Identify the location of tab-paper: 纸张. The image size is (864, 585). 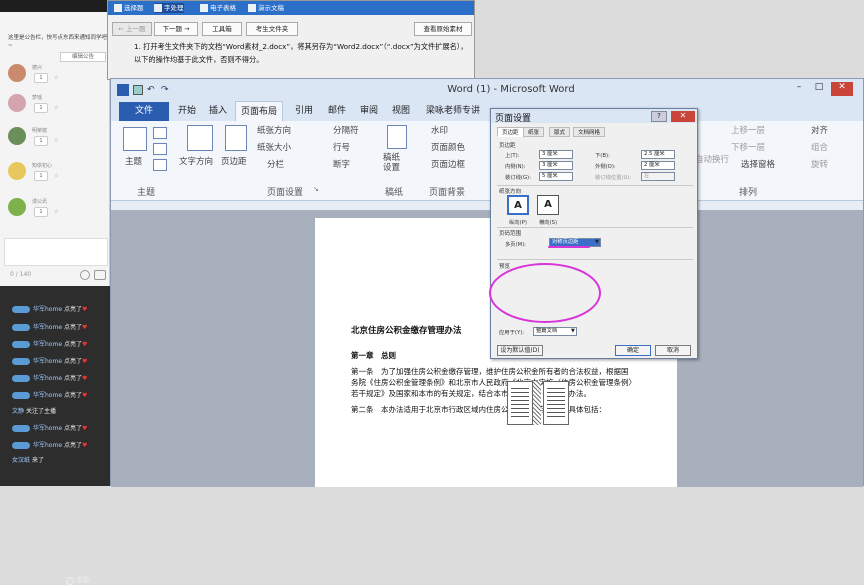
(534, 132).